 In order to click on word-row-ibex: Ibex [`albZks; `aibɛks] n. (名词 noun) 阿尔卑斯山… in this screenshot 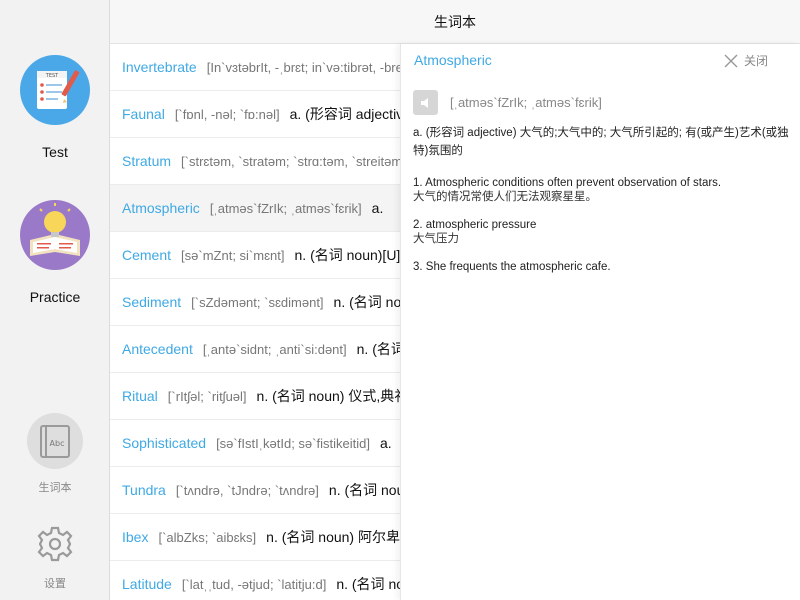, I will do `click(255, 537)`.